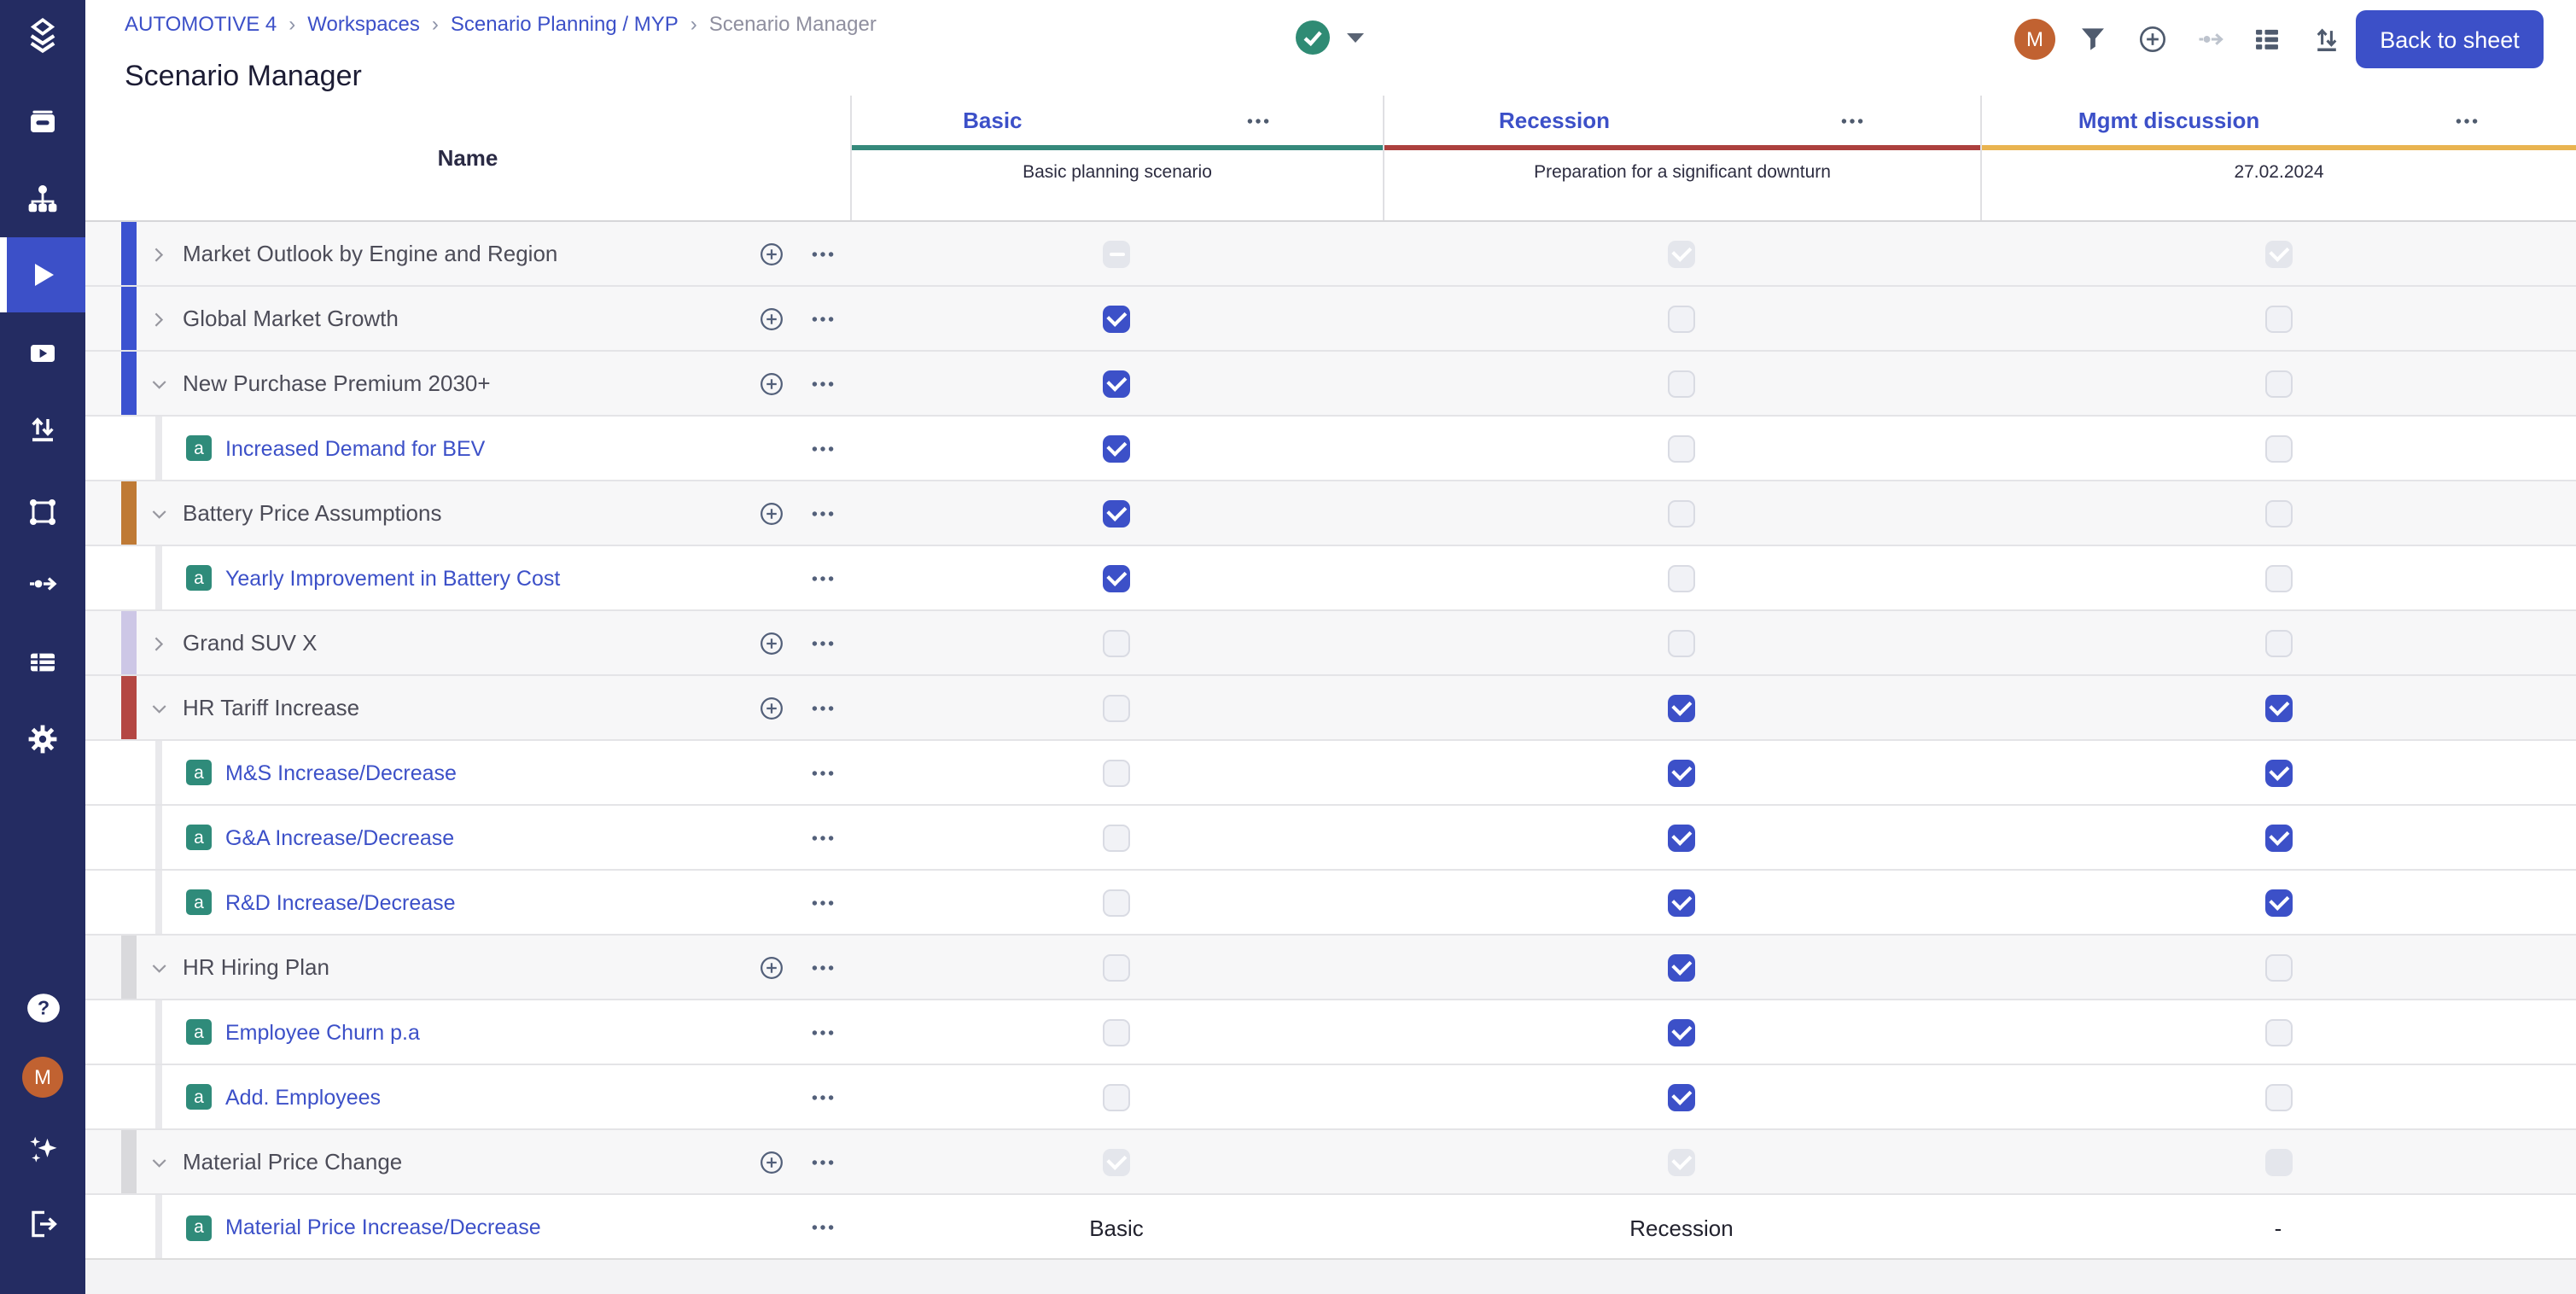 The height and width of the screenshot is (1294, 2576). What do you see at coordinates (42, 584) in the screenshot?
I see `data-flow-icon` at bounding box center [42, 584].